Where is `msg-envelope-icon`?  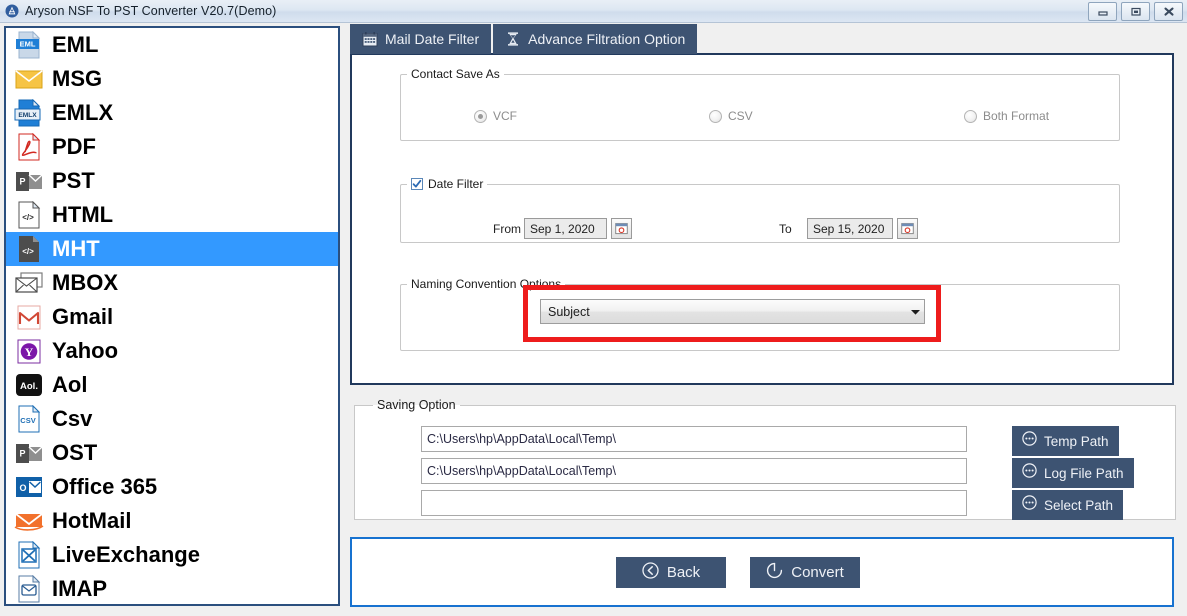
msg-envelope-icon is located at coordinates (29, 79).